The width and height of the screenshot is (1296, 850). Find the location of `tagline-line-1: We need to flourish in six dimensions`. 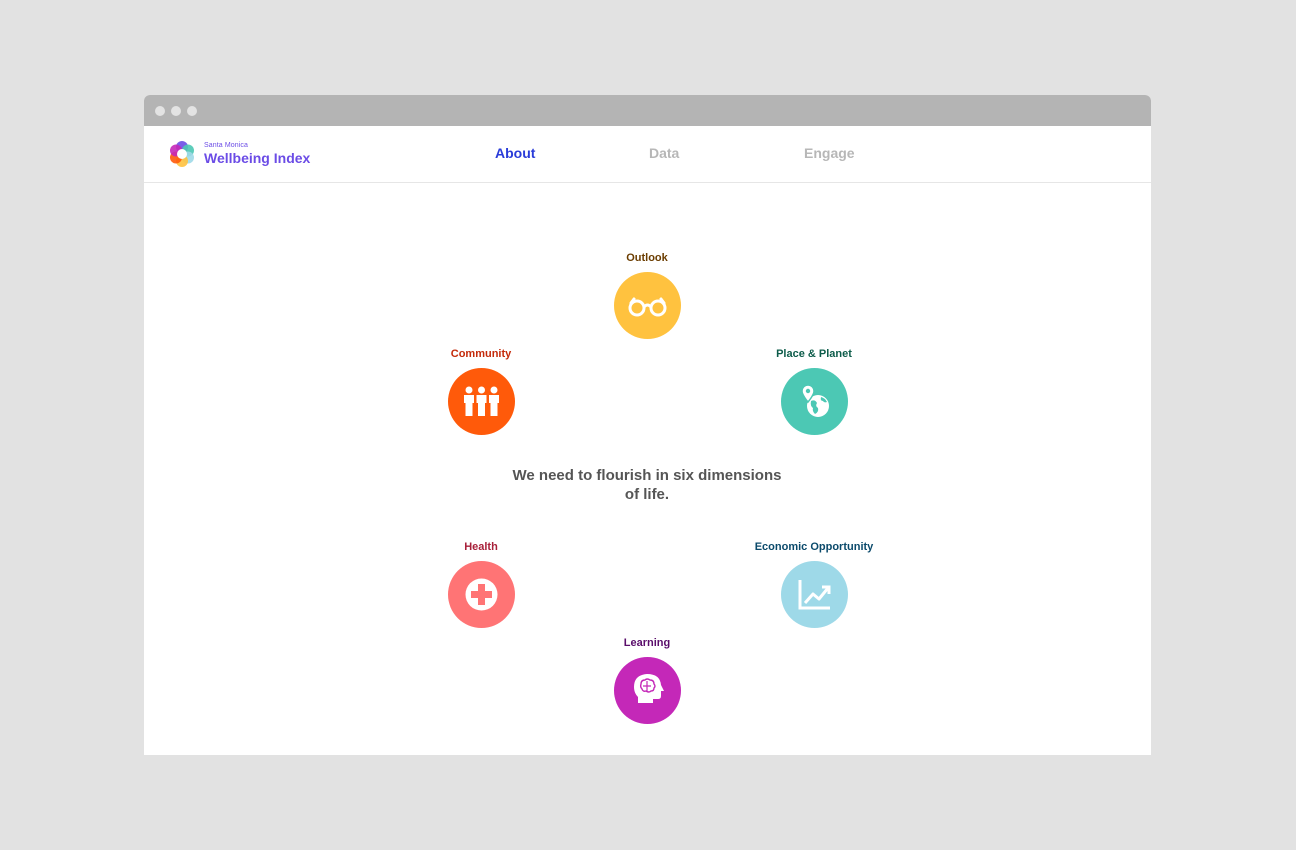

tagline-line-1: We need to flourish in six dimensions is located at coordinates (647, 475).